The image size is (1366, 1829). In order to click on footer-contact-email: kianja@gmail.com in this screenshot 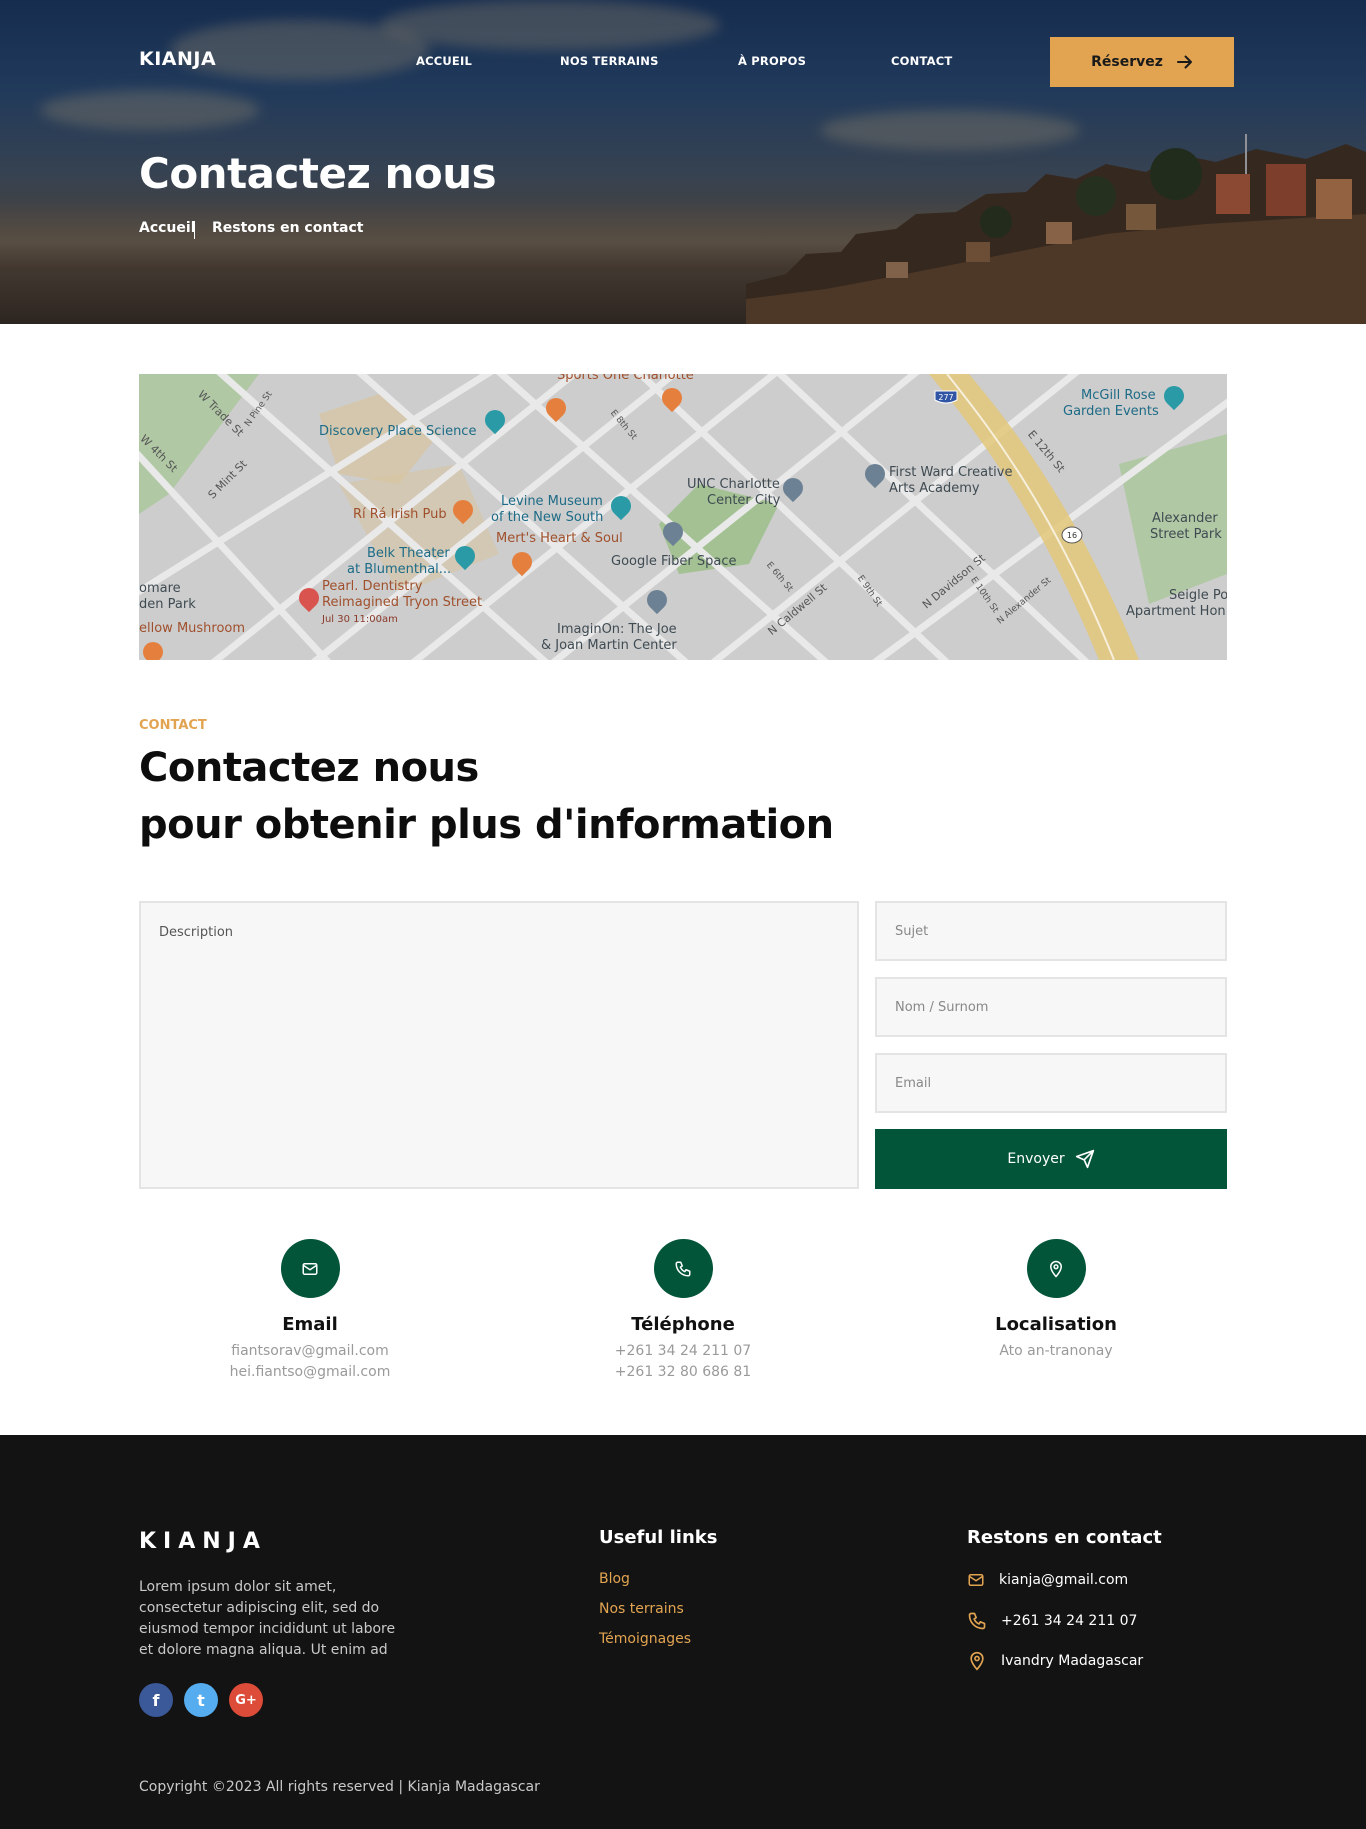, I will do `click(1047, 1580)`.